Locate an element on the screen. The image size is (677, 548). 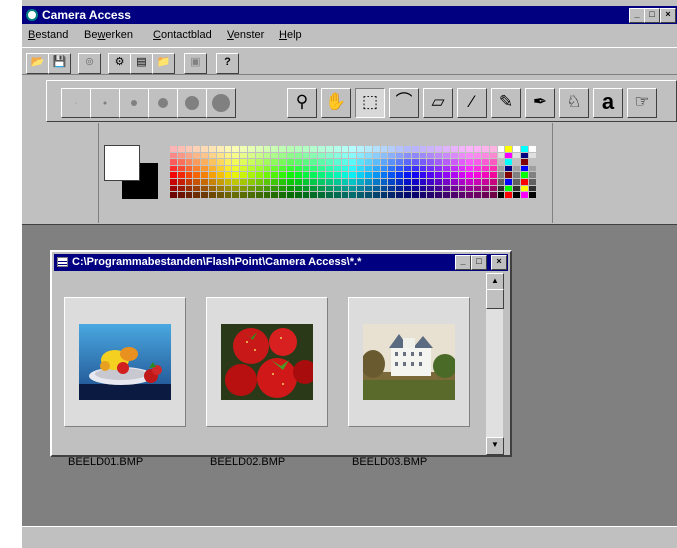
minimize-button: _ is located at coordinates (637, 15).